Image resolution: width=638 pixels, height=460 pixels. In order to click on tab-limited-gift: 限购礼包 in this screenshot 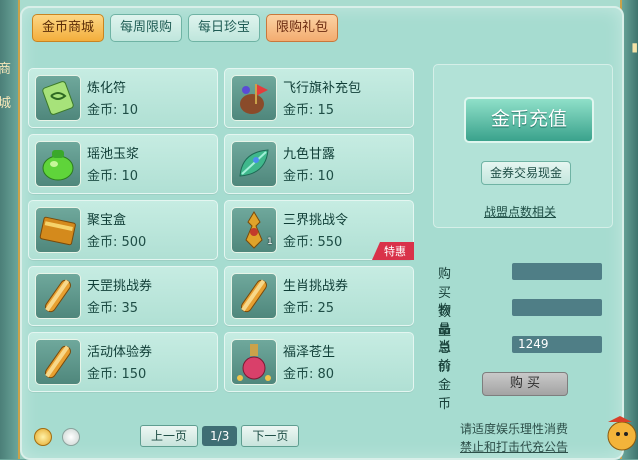, I will do `click(302, 28)`.